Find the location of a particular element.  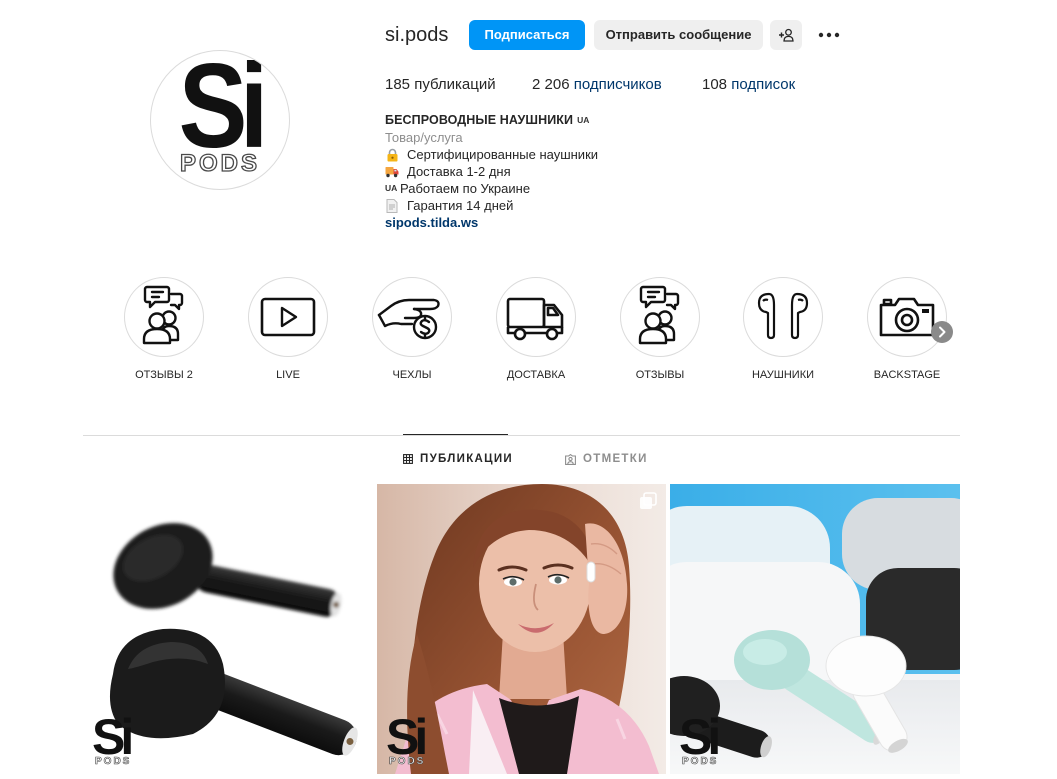

bio-line: Сертифицированные наушники is located at coordinates (585, 154).